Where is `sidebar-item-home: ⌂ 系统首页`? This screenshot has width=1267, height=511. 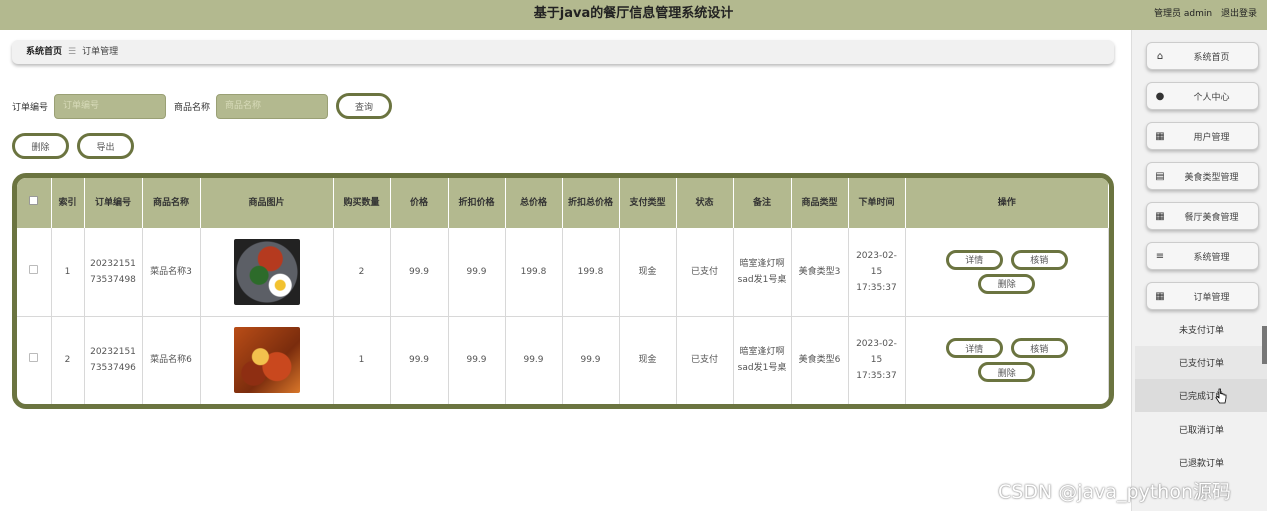
sidebar-item-home: ⌂ 系统首页 is located at coordinates (1202, 56).